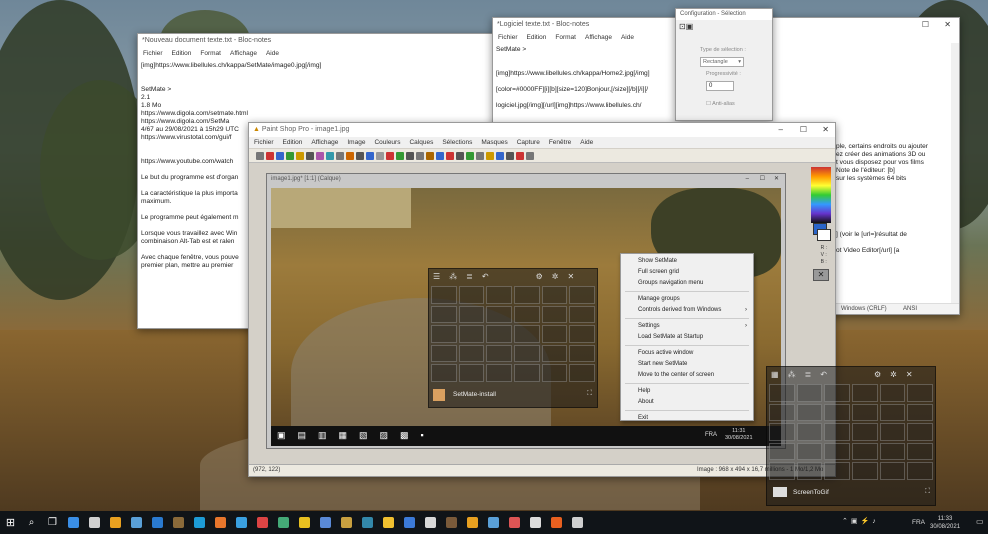 The width and height of the screenshot is (988, 534). What do you see at coordinates (436, 276) in the screenshot?
I see `menu-icon: ☰` at bounding box center [436, 276].